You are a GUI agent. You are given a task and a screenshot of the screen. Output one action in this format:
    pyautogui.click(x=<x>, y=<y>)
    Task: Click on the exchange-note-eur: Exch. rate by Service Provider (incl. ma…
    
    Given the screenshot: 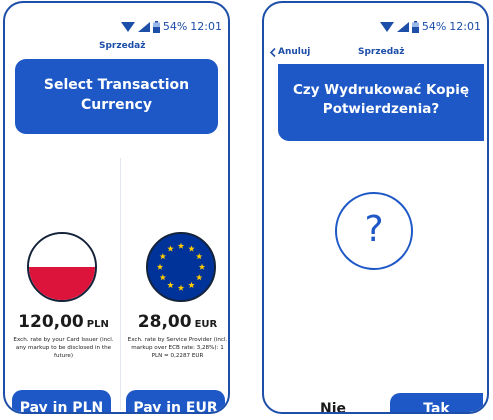 What is the action you would take?
    pyautogui.click(x=177, y=348)
    